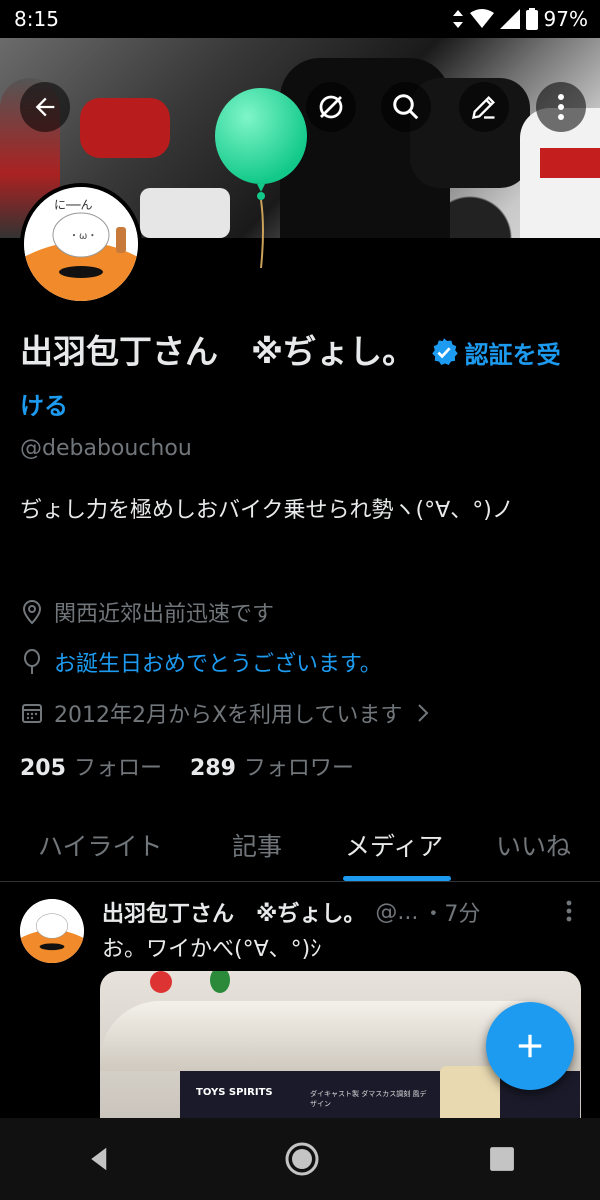 This screenshot has width=600, height=1200. What do you see at coordinates (81, 244) in the screenshot?
I see `profile-avatar: ・ω・ に──ん` at bounding box center [81, 244].